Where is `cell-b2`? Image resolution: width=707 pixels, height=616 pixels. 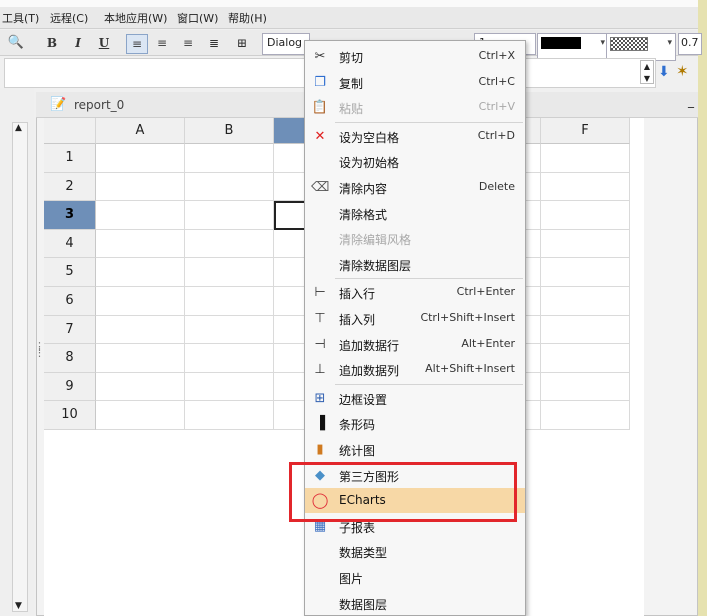
cell-b2 is located at coordinates (229, 187).